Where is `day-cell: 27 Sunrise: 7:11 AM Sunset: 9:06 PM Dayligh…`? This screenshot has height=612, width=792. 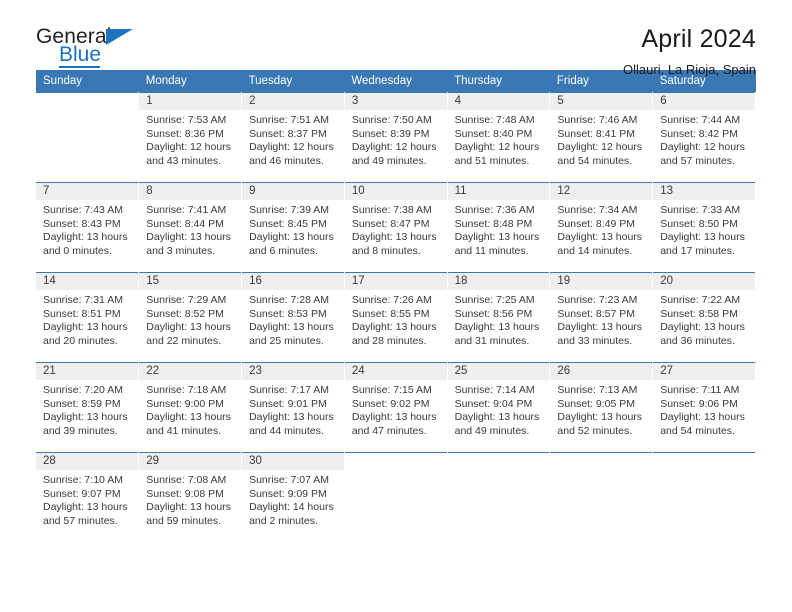
day-cell: 27 Sunrise: 7:11 AM Sunset: 9:06 PM Dayligh… is located at coordinates (704, 407).